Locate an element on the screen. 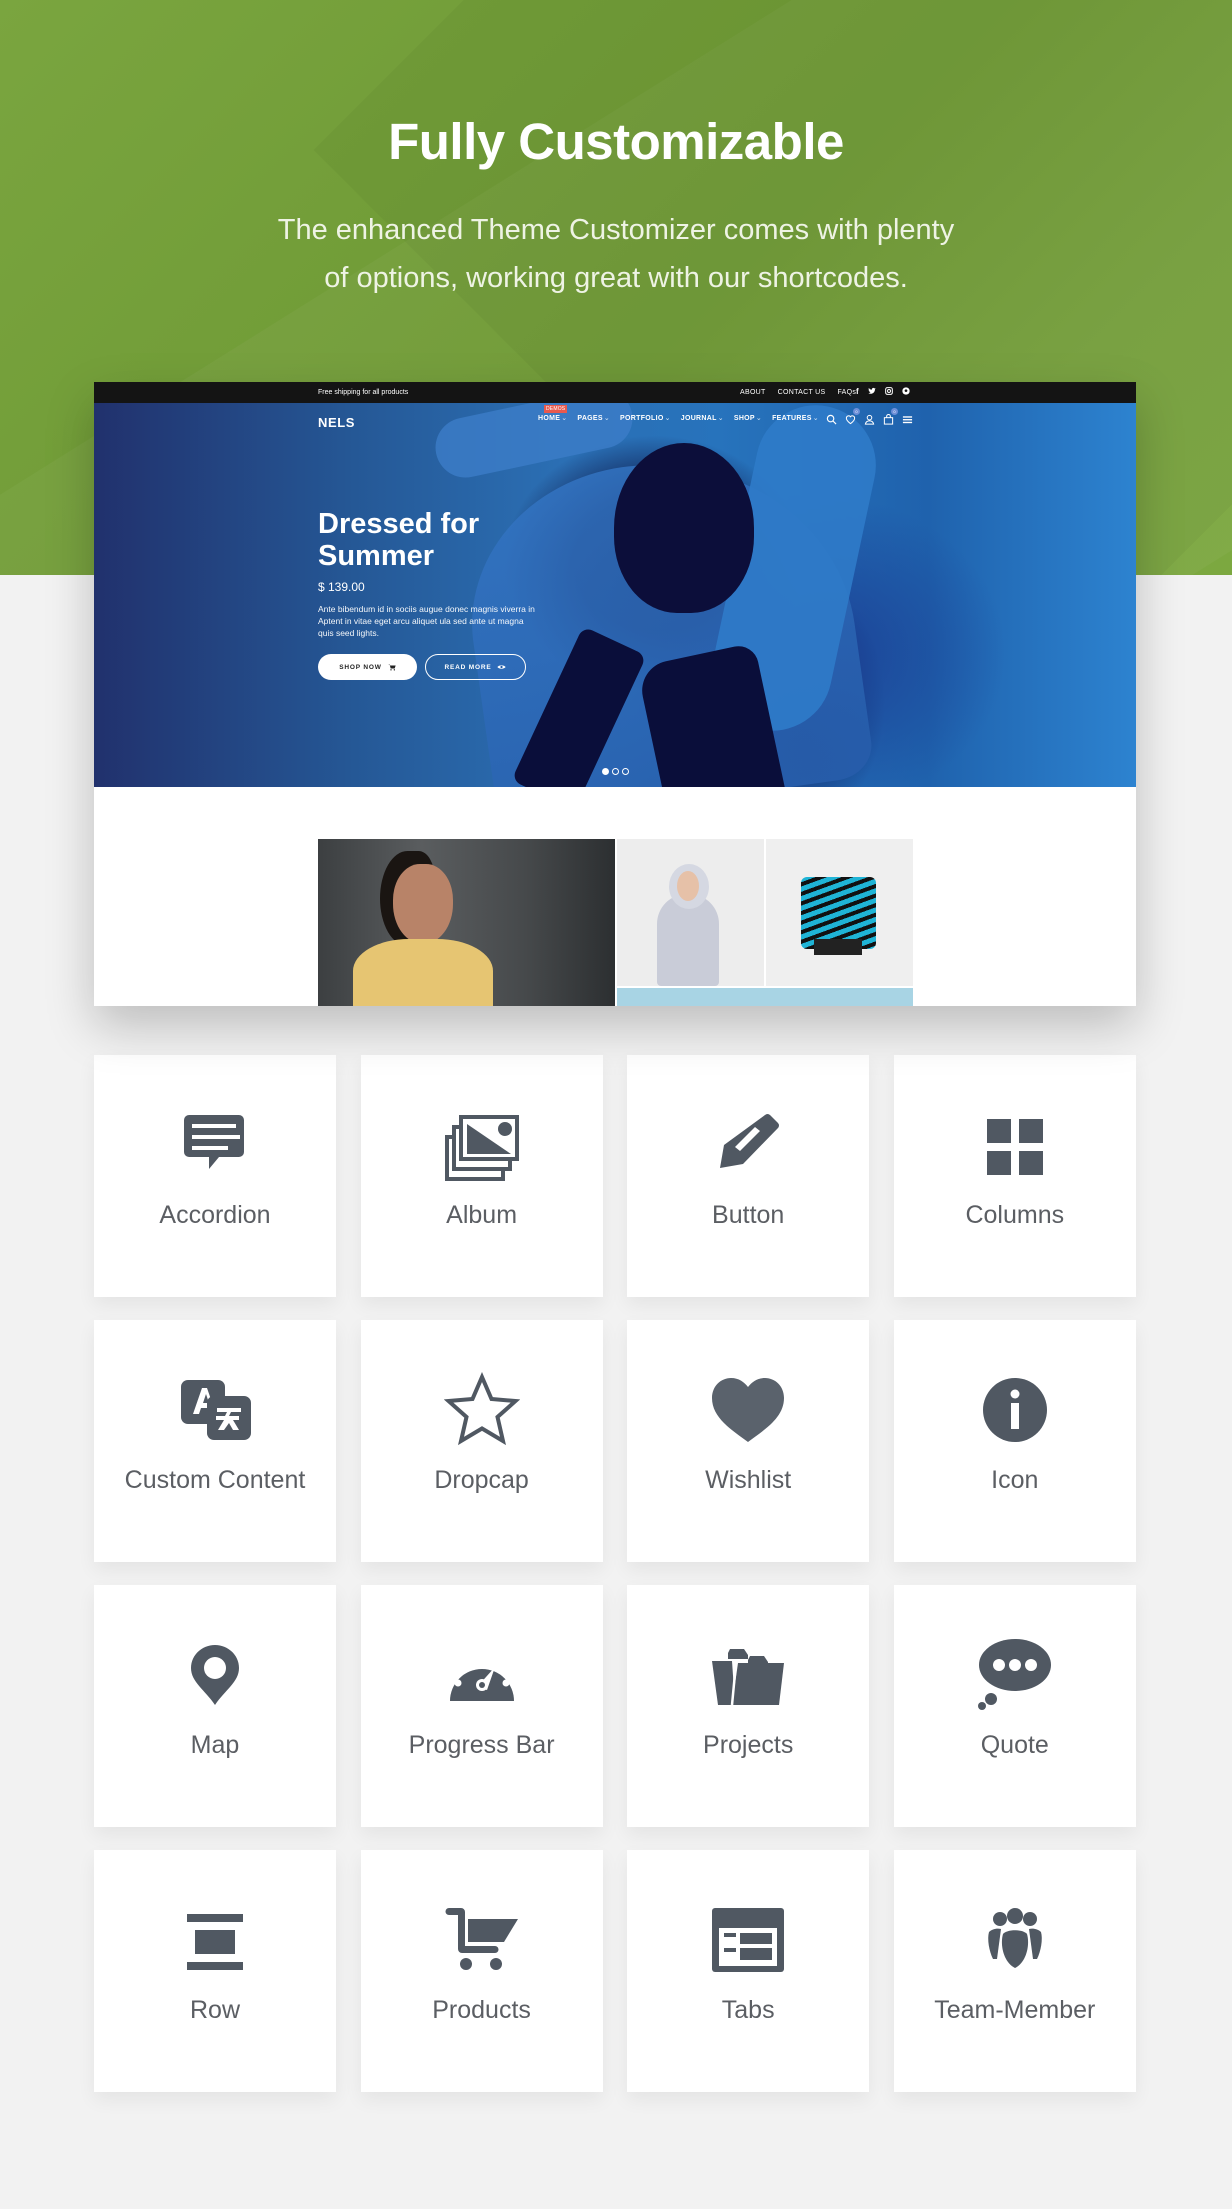 The height and width of the screenshot is (2209, 1232). shortcode-card-wishlist: Wishlist is located at coordinates (748, 1441).